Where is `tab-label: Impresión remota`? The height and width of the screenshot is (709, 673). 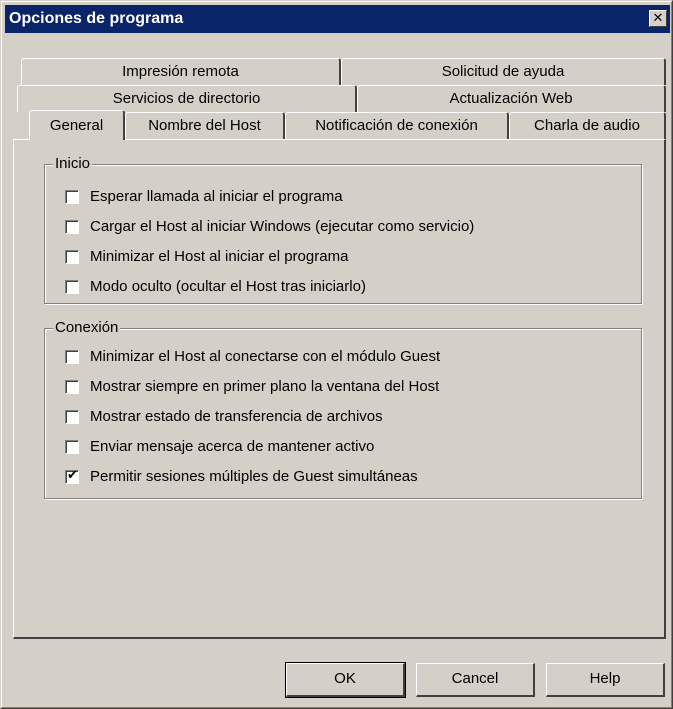
tab-label: Impresión remota is located at coordinates (180, 71).